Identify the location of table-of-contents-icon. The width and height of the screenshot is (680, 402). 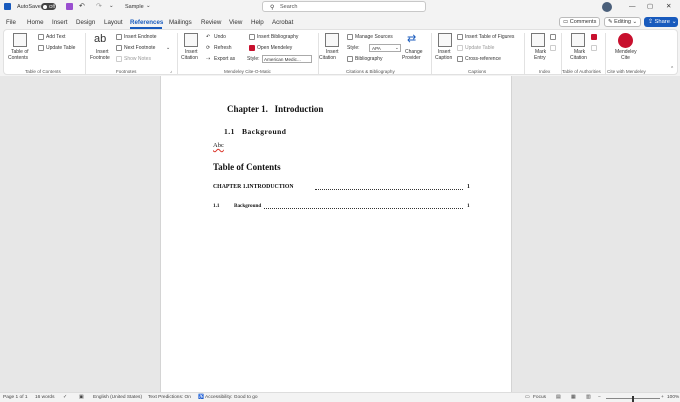
(20, 40).